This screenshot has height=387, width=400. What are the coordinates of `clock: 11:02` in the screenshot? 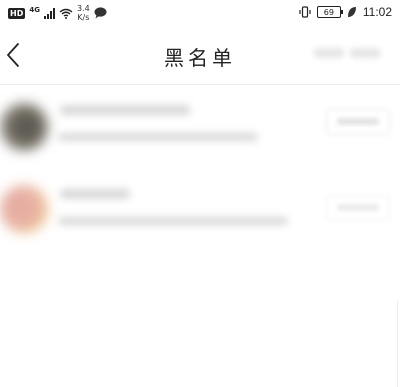 It's located at (377, 12).